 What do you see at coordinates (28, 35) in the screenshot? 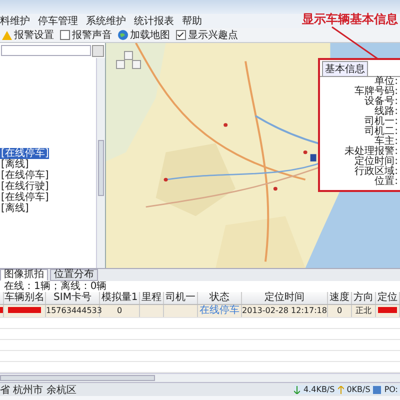
I see `toolbar-button: 报警设置` at bounding box center [28, 35].